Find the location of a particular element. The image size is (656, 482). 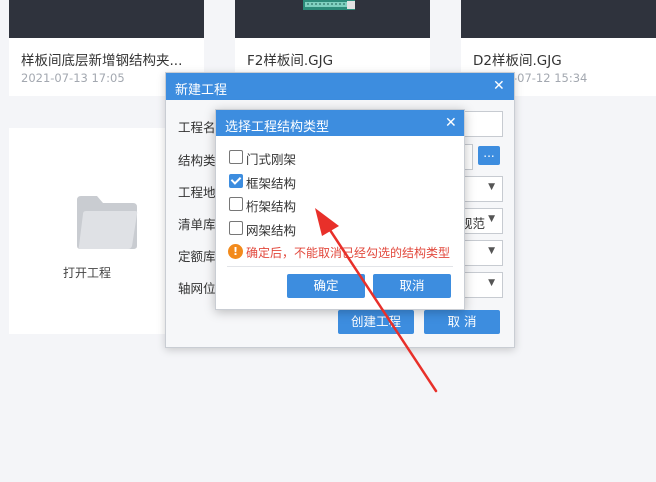

open-project-card: 打开工程 is located at coordinates (87, 231).